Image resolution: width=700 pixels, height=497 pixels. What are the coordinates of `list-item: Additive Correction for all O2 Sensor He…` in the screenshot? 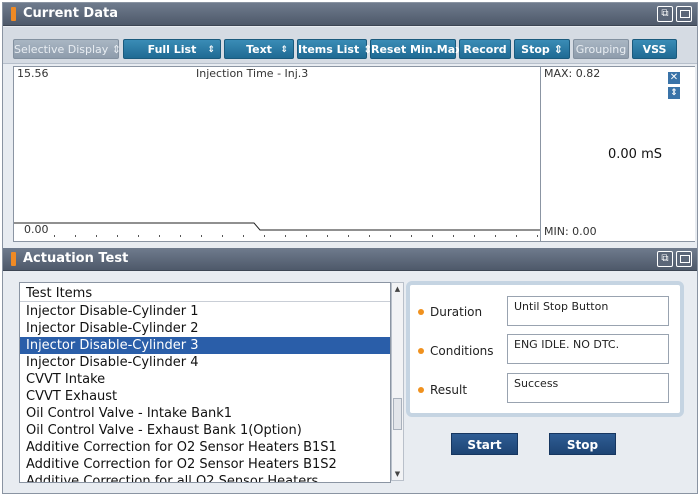 It's located at (205, 477).